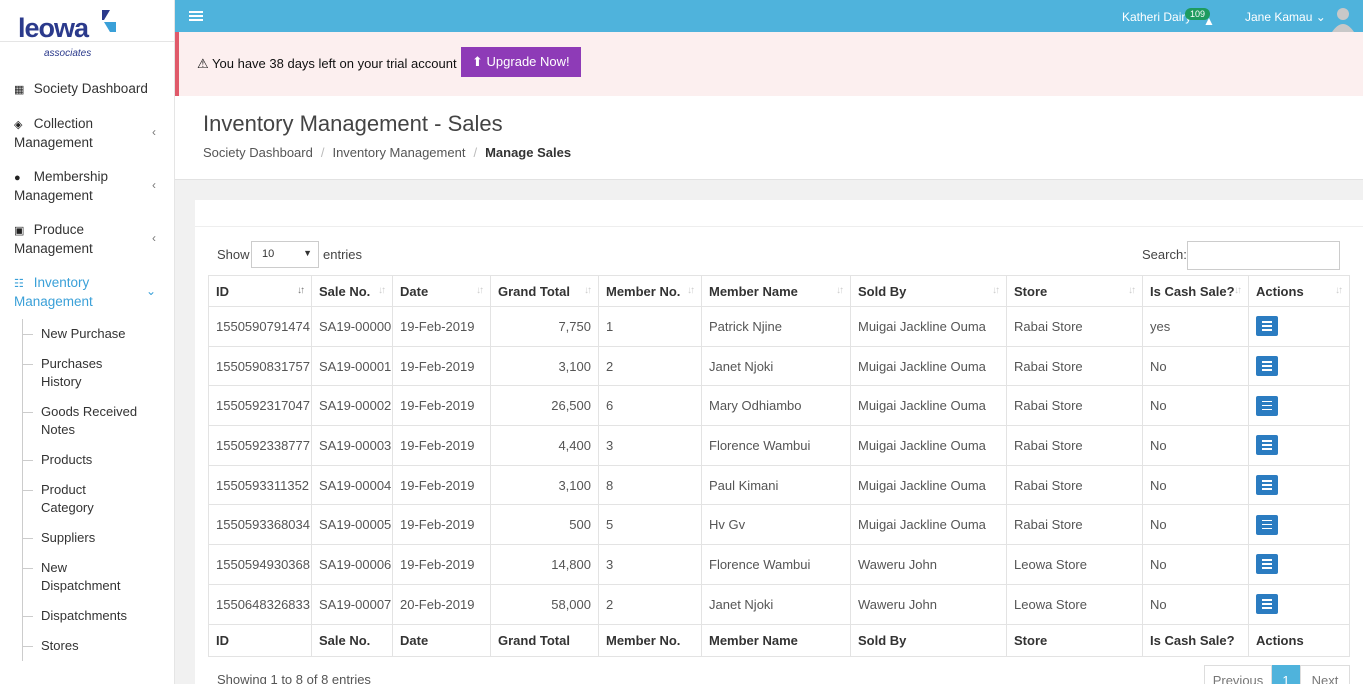 This screenshot has height=684, width=1363. I want to click on column-header: Sold By ↓↑, so click(928, 291).